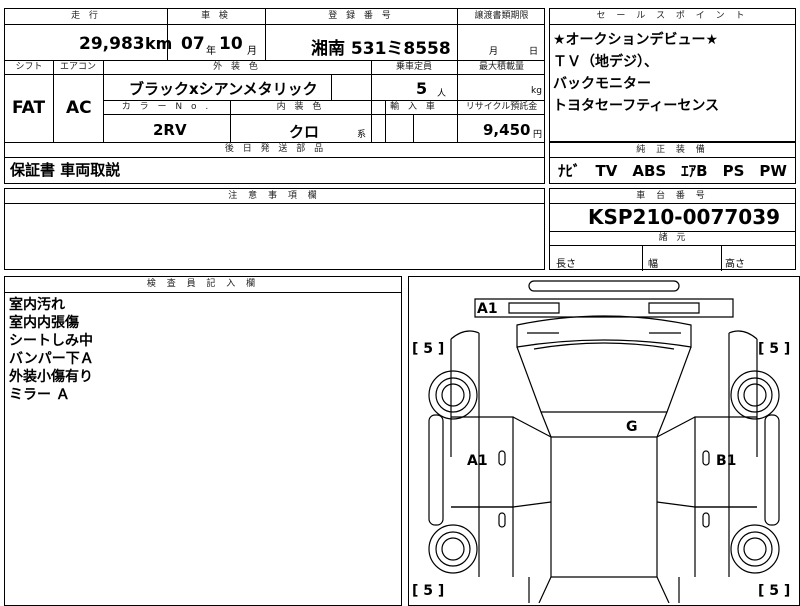 The height and width of the screenshot is (606, 800). I want to click on max-load-unit: kg, so click(536, 91).